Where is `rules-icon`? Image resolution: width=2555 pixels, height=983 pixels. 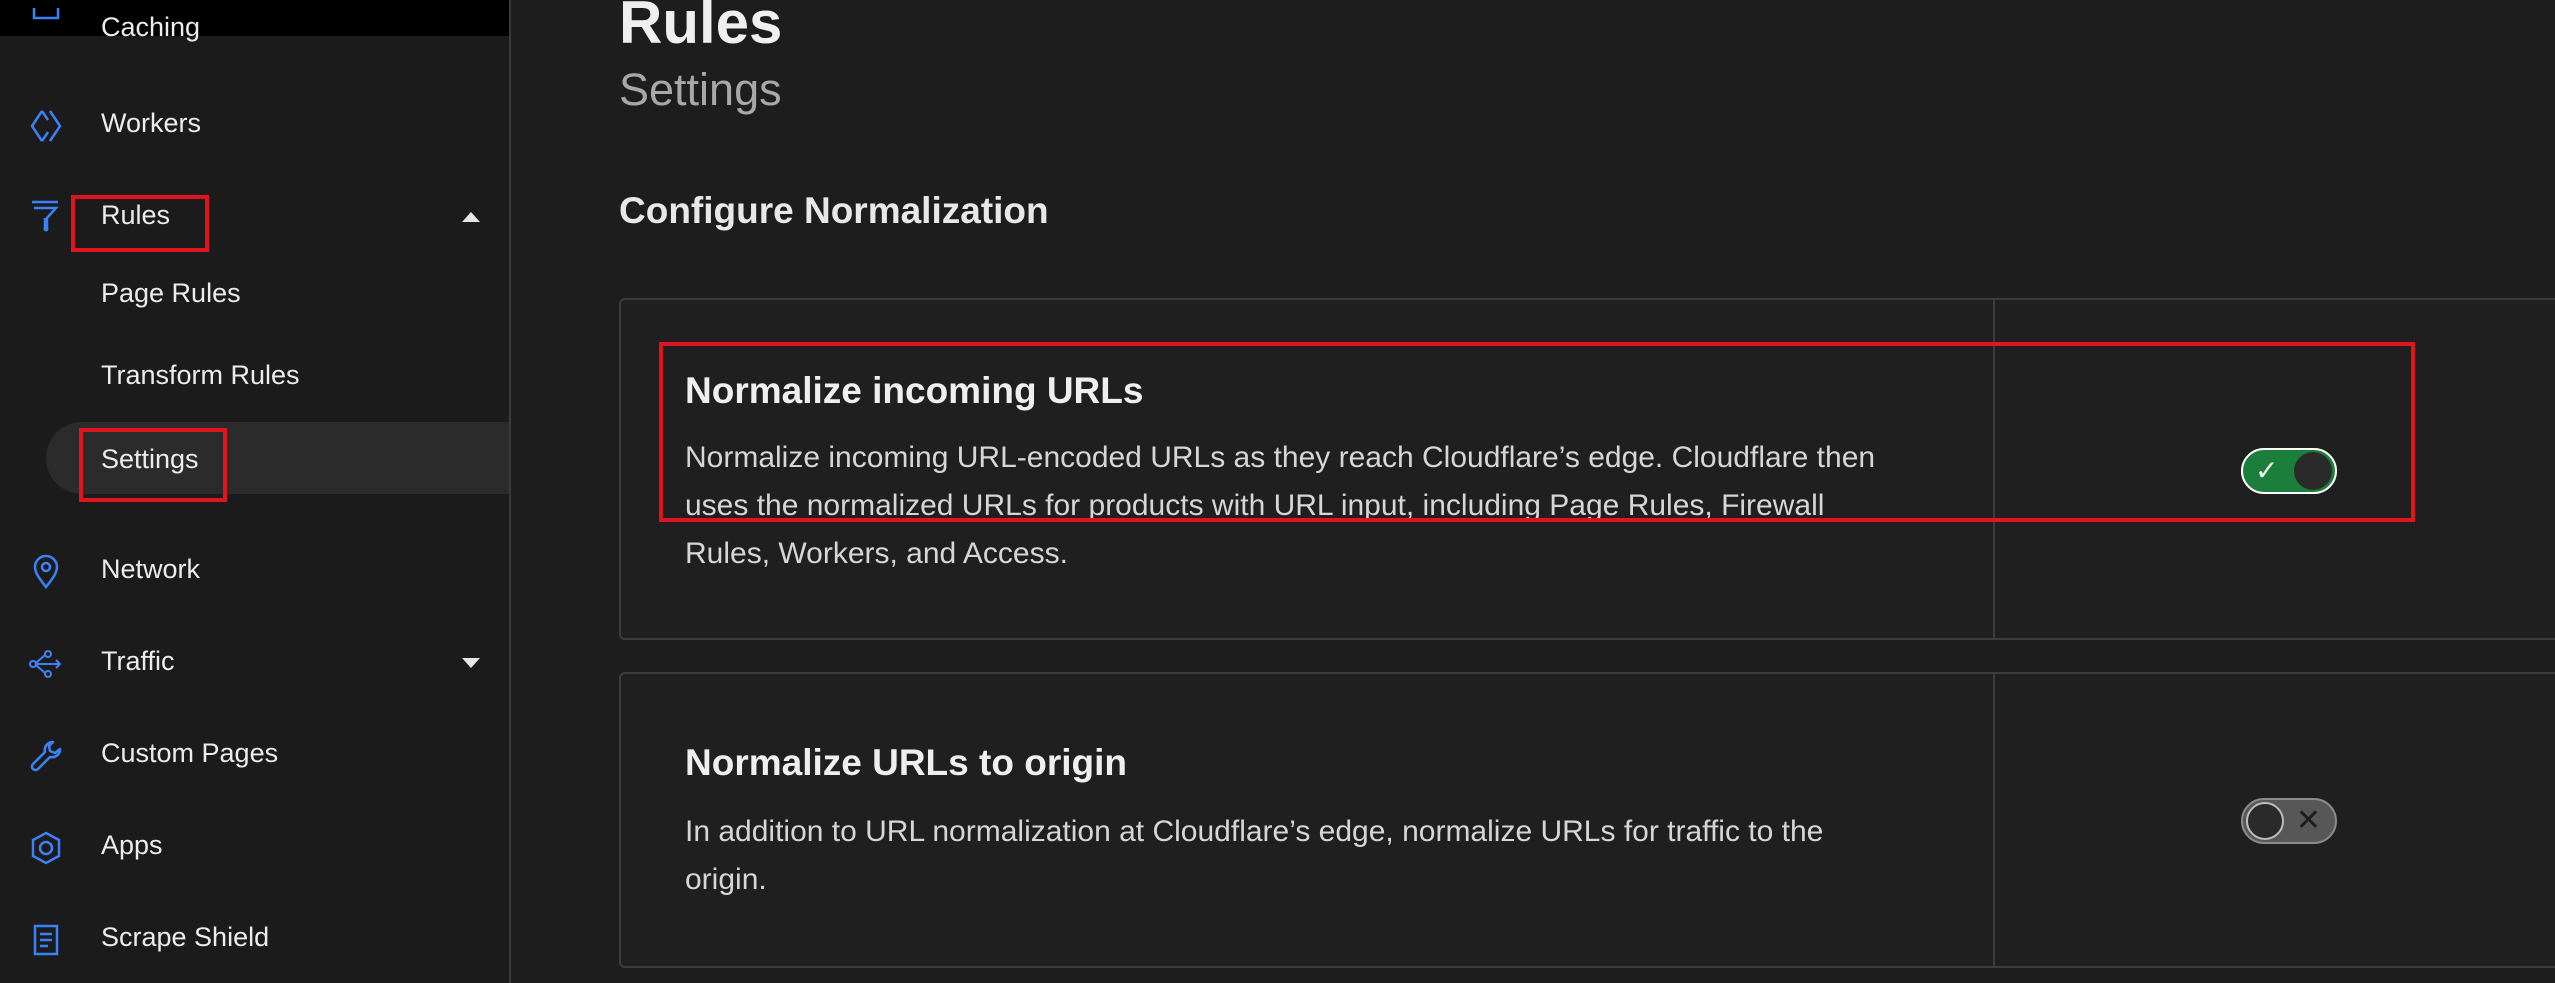 rules-icon is located at coordinates (45, 216).